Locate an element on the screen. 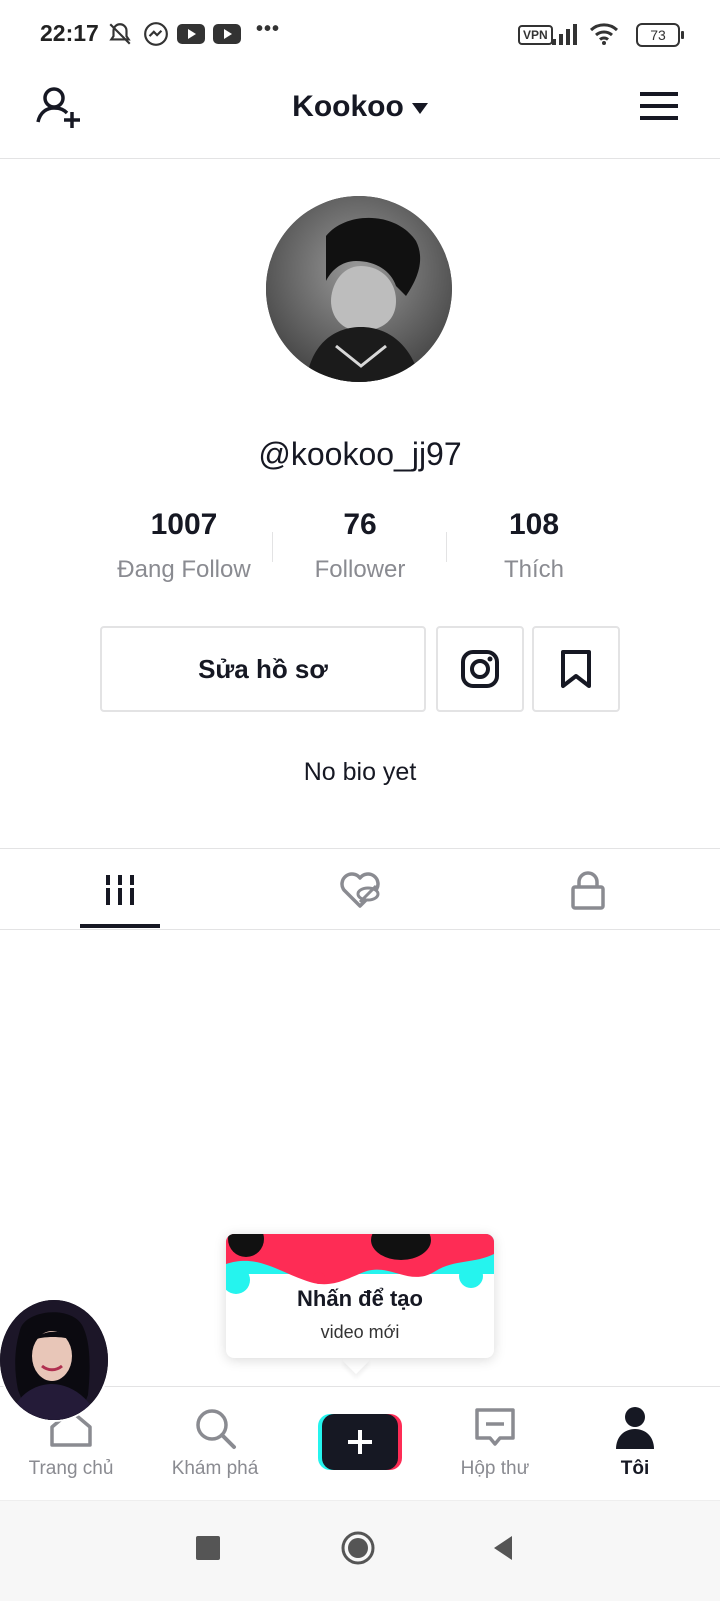  signal-icon is located at coordinates (565, 34).